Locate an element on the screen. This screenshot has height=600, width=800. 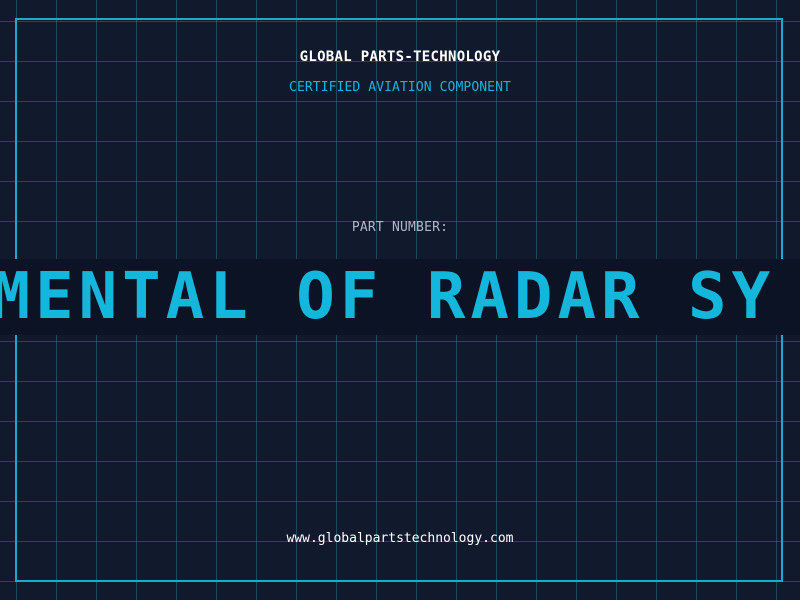
part-number-marquee: AMENTAL OF RADAR SY is located at coordinates (400, 297).